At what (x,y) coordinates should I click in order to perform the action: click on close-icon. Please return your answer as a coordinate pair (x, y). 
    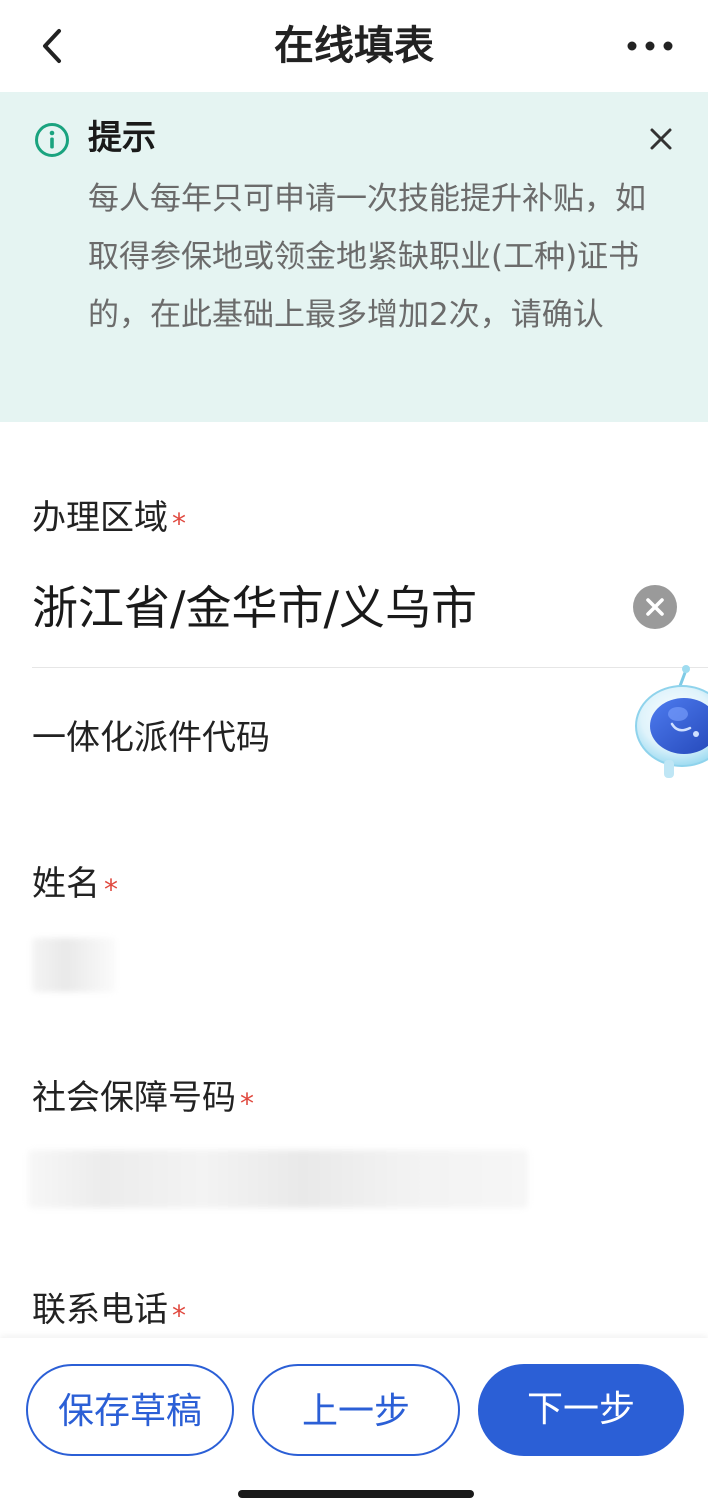
    Looking at the image, I should click on (661, 139).